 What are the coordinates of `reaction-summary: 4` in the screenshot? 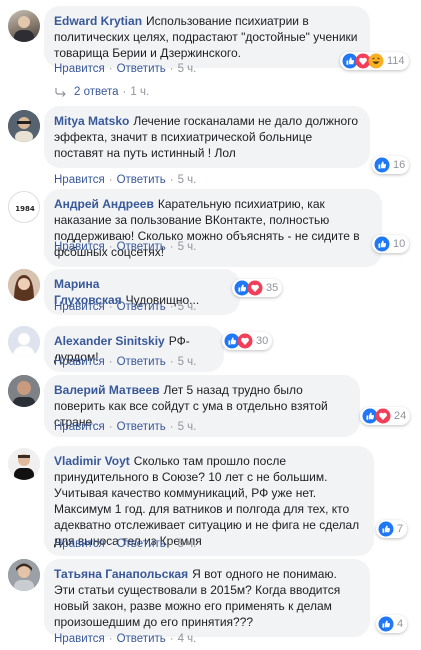 It's located at (392, 624).